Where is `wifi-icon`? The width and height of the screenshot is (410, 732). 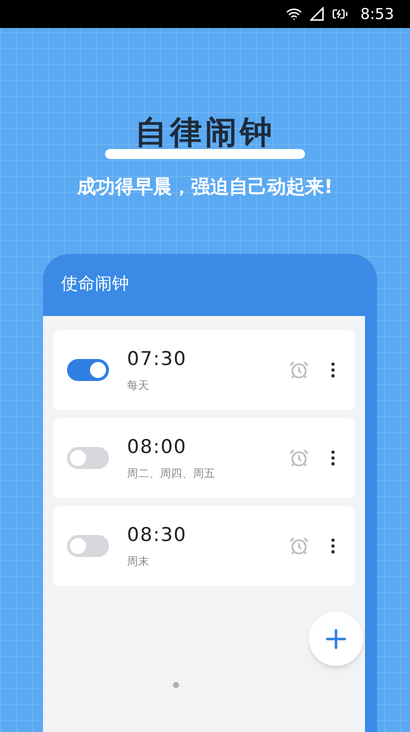
wifi-icon is located at coordinates (294, 14).